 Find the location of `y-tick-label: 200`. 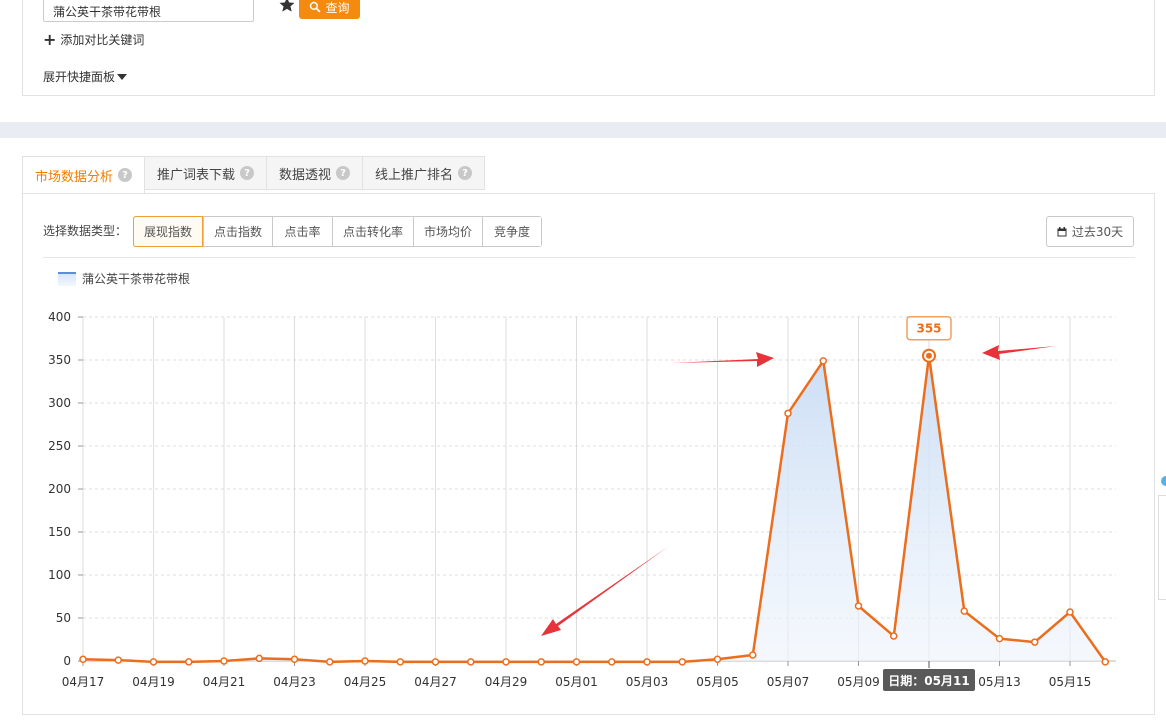

y-tick-label: 200 is located at coordinates (59, 489).